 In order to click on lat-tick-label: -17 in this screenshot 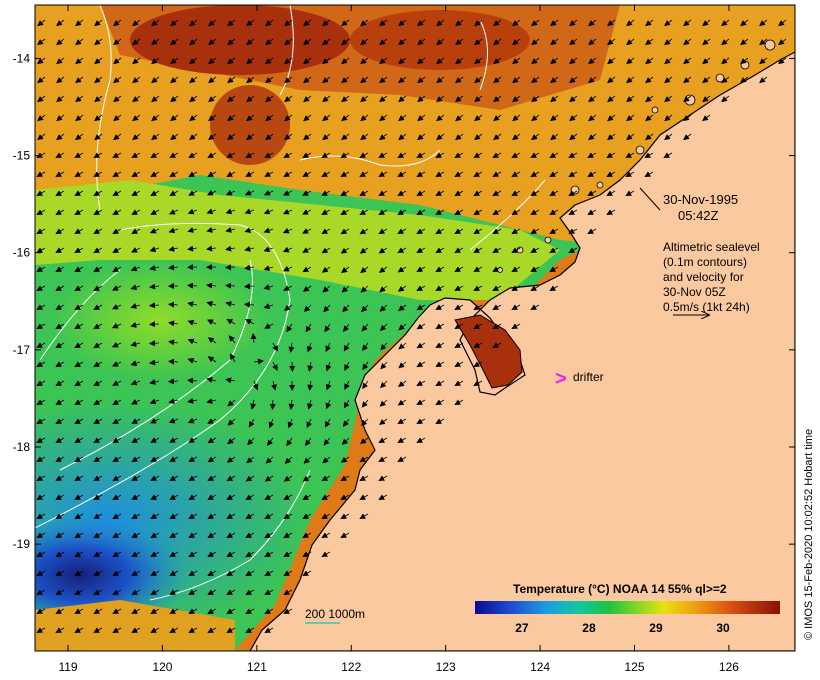, I will do `click(22, 350)`.